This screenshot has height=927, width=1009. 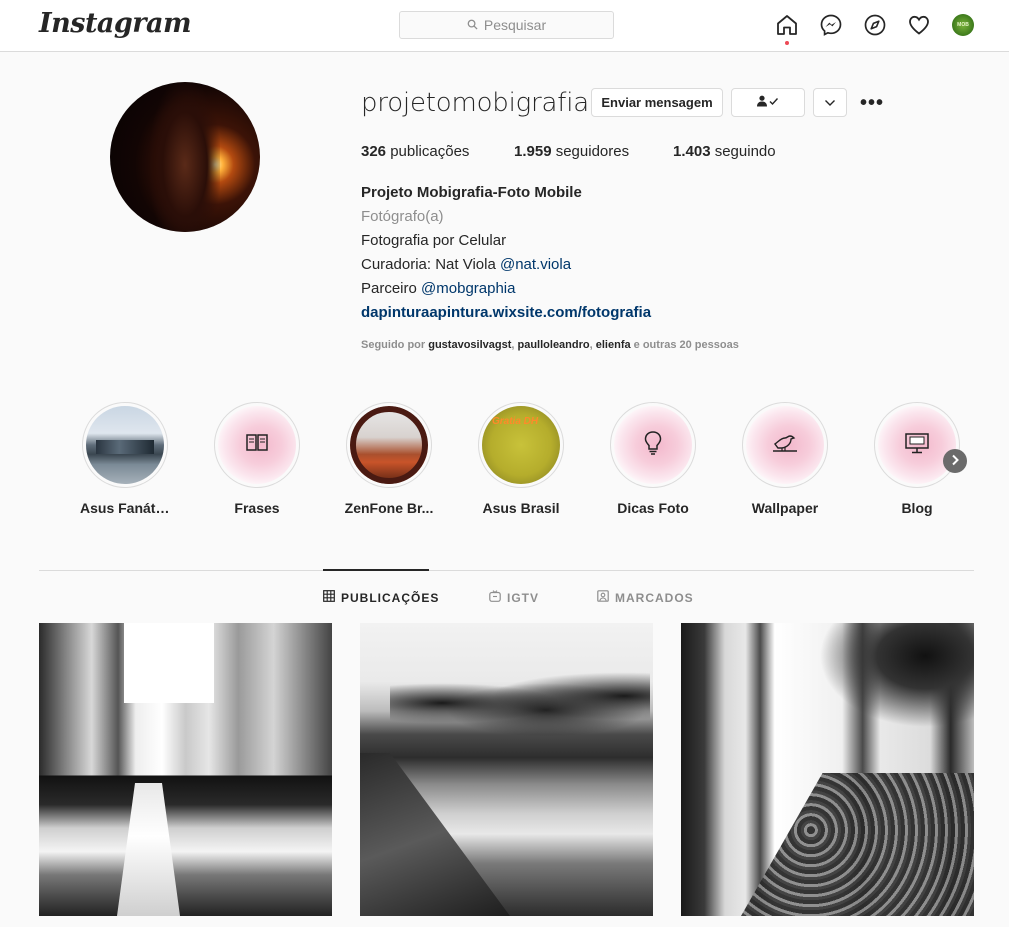 I want to click on suggestions-dropdown-button, so click(x=830, y=102).